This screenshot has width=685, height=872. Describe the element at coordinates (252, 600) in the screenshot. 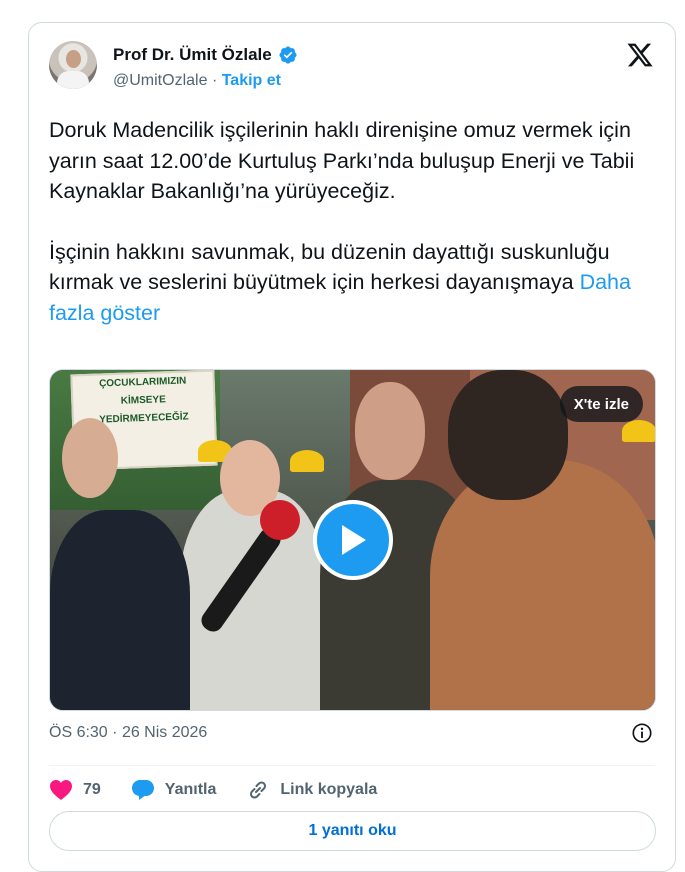

I see `person-white-vest` at that location.